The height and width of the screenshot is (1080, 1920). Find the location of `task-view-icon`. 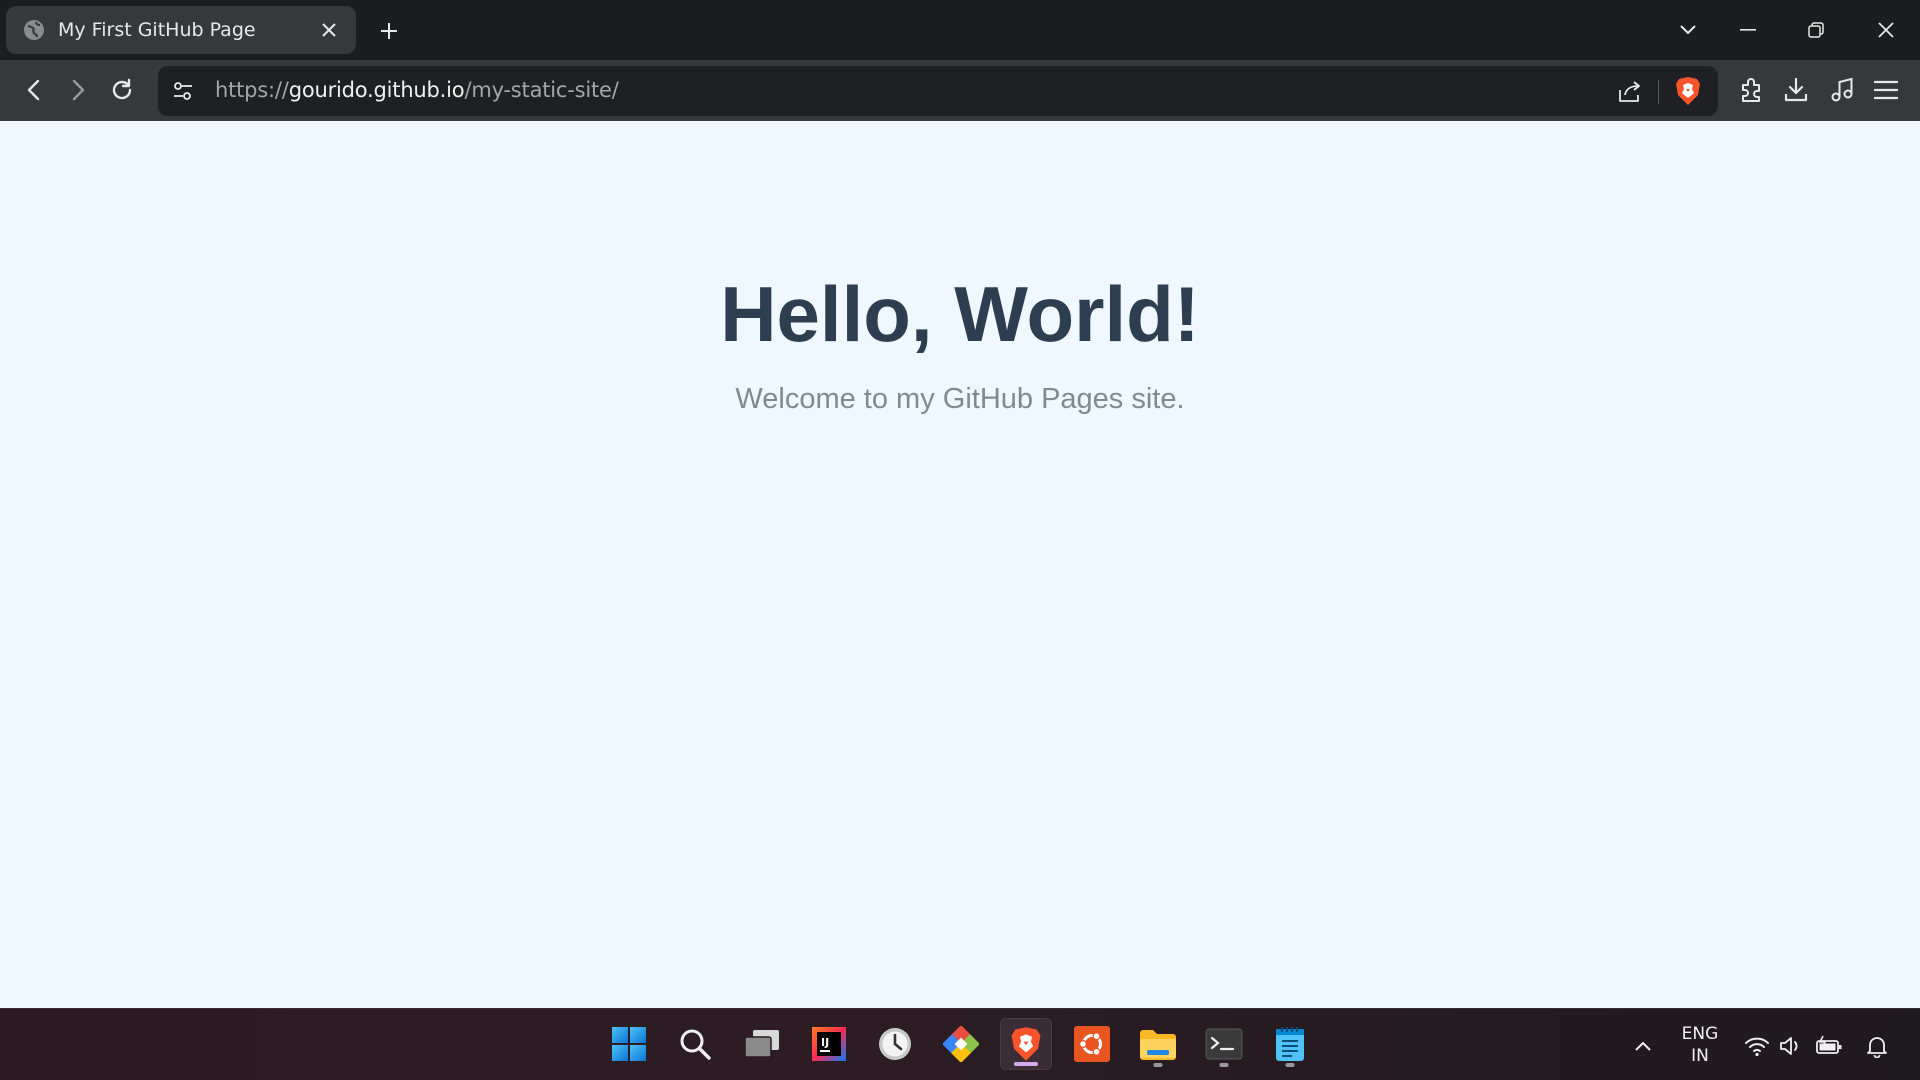

task-view-icon is located at coordinates (761, 1044).